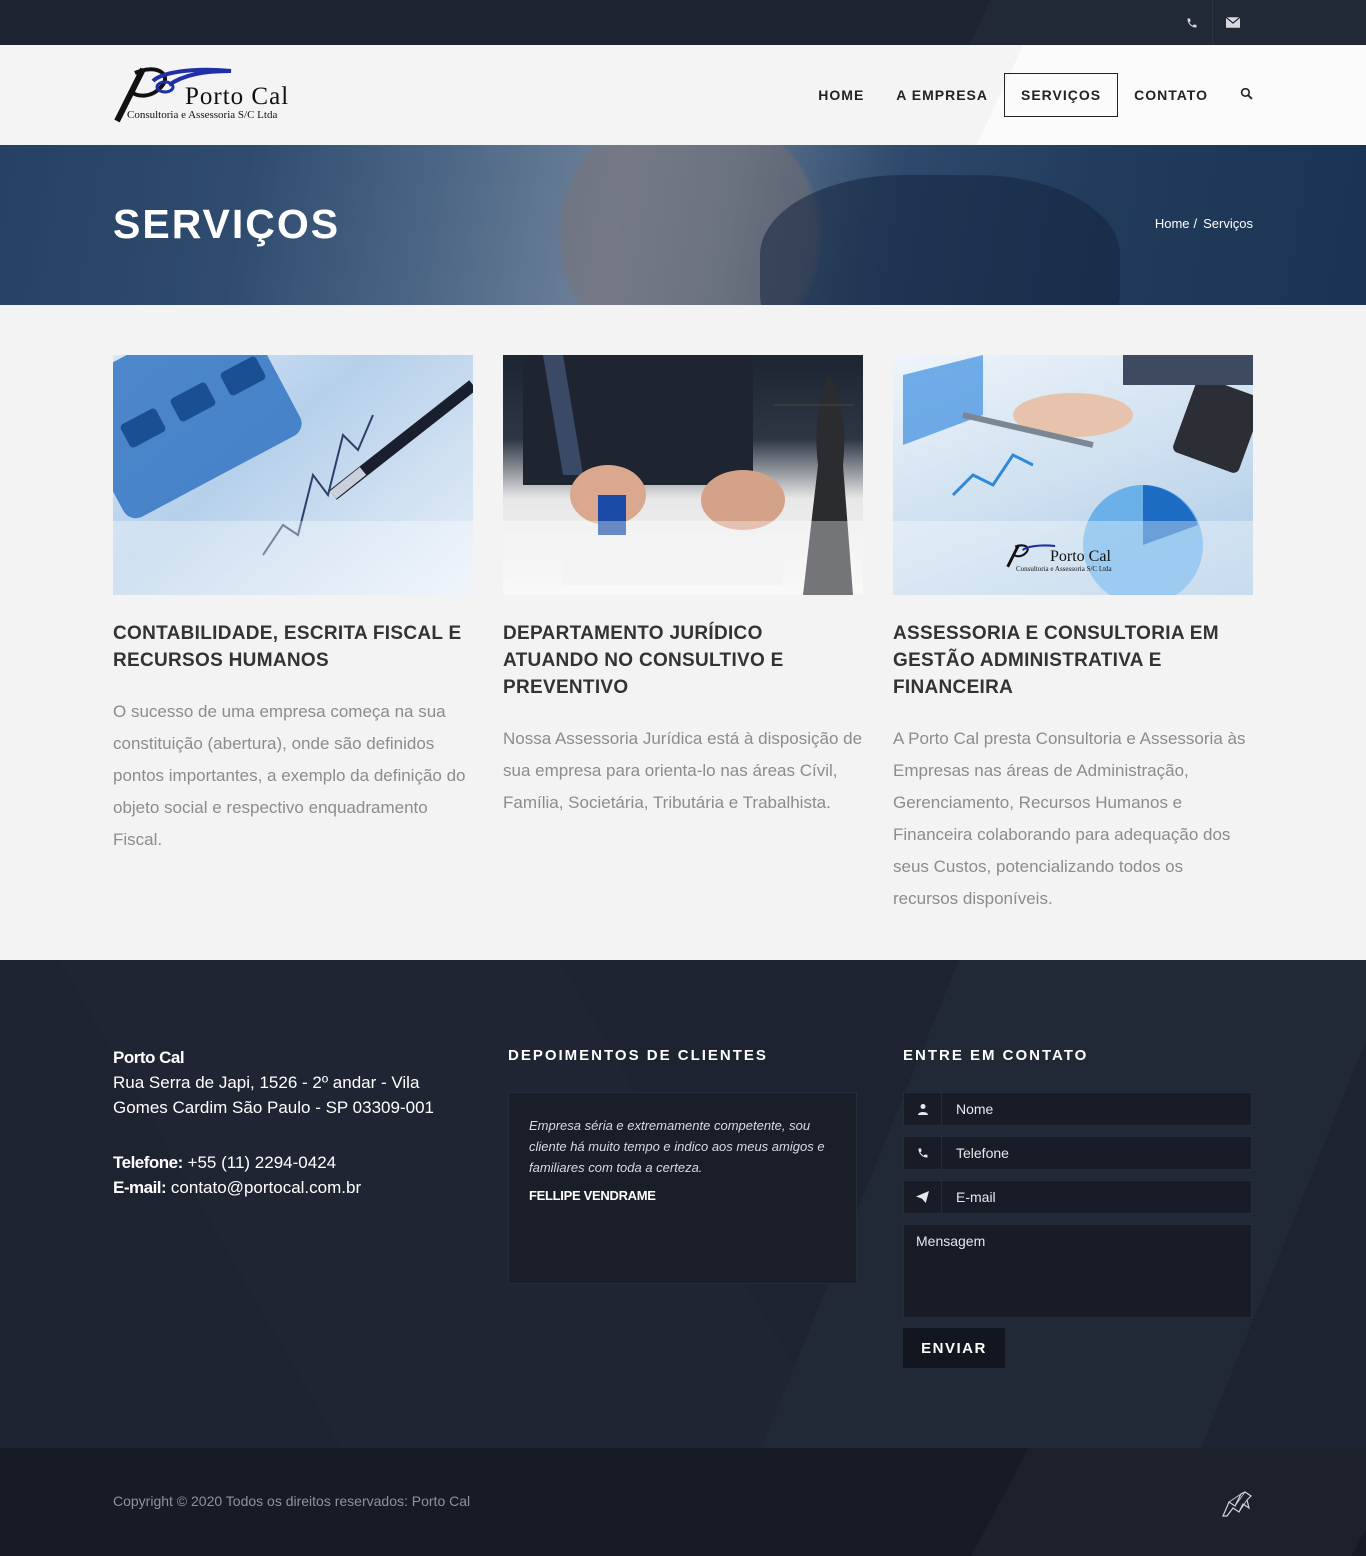 The width and height of the screenshot is (1366, 1556). I want to click on message-field-wrapper, so click(1077, 1271).